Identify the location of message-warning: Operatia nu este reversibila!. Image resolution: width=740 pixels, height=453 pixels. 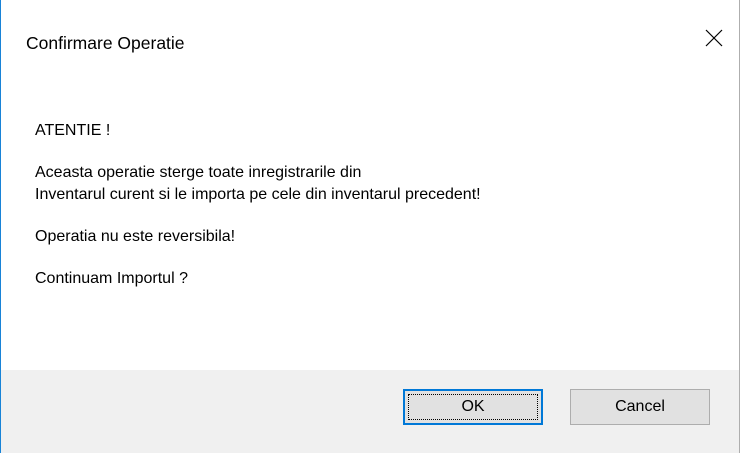
(135, 236).